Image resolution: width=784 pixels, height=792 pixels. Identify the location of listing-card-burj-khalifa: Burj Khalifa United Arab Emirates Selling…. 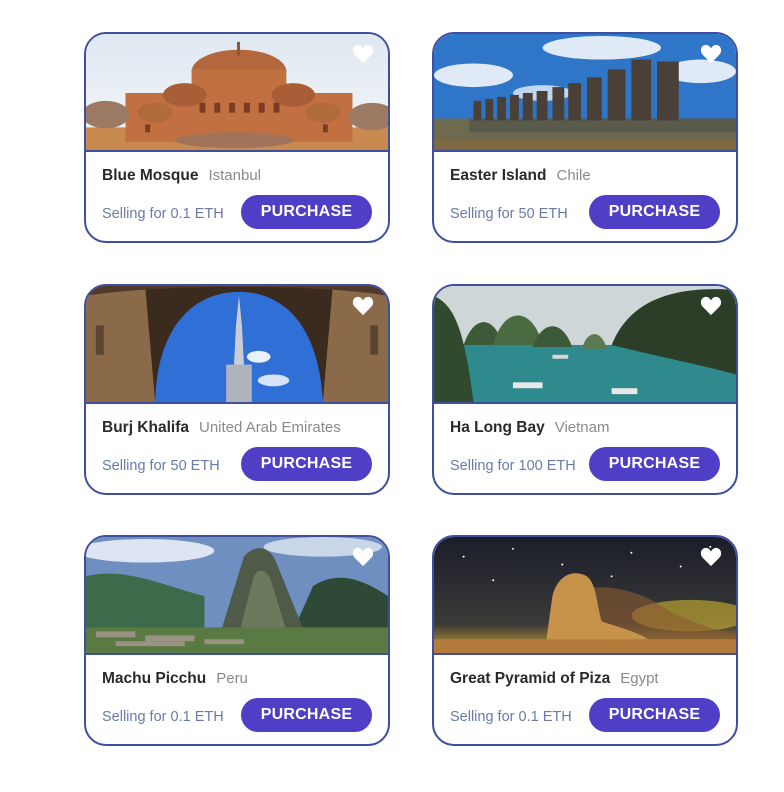
(237, 389).